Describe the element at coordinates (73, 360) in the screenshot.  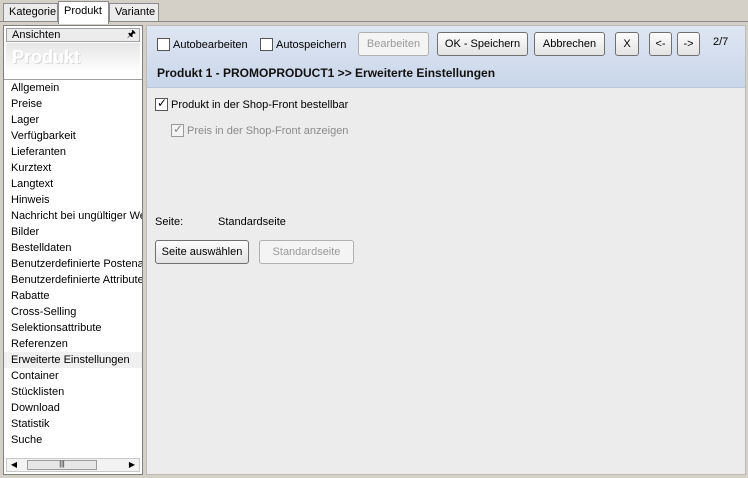
I see `list-item-erweiterte-einstellungen: Erweiterte Einstellungen` at that location.